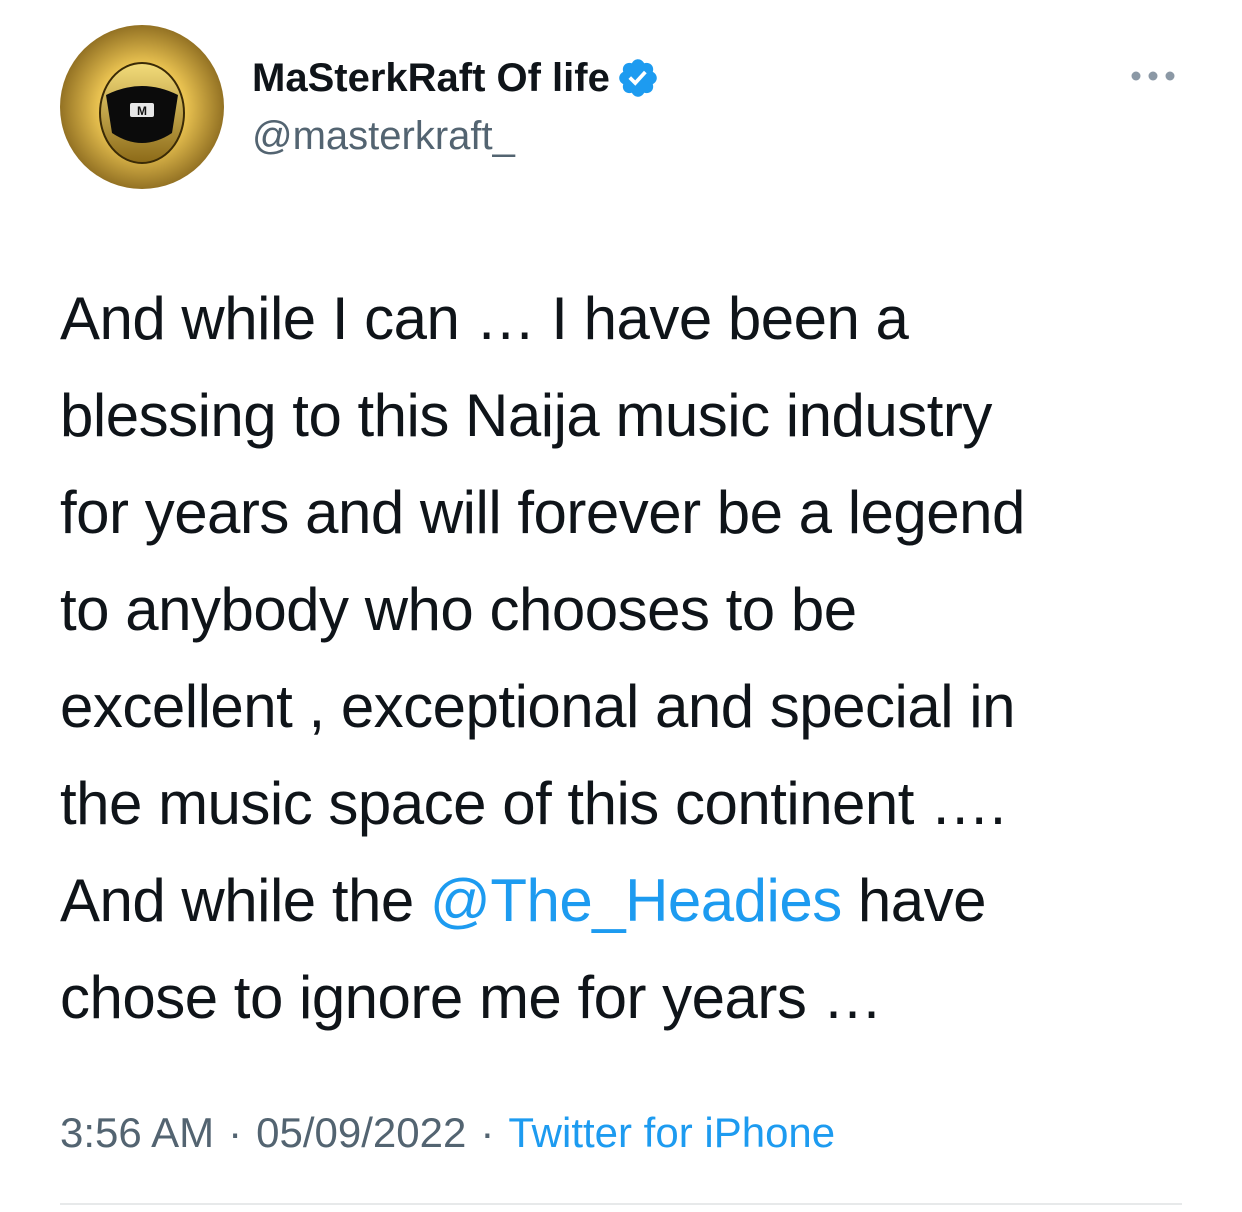 This screenshot has width=1242, height=1212. I want to click on tweet-line: And while I can … I have been a, so click(620, 318).